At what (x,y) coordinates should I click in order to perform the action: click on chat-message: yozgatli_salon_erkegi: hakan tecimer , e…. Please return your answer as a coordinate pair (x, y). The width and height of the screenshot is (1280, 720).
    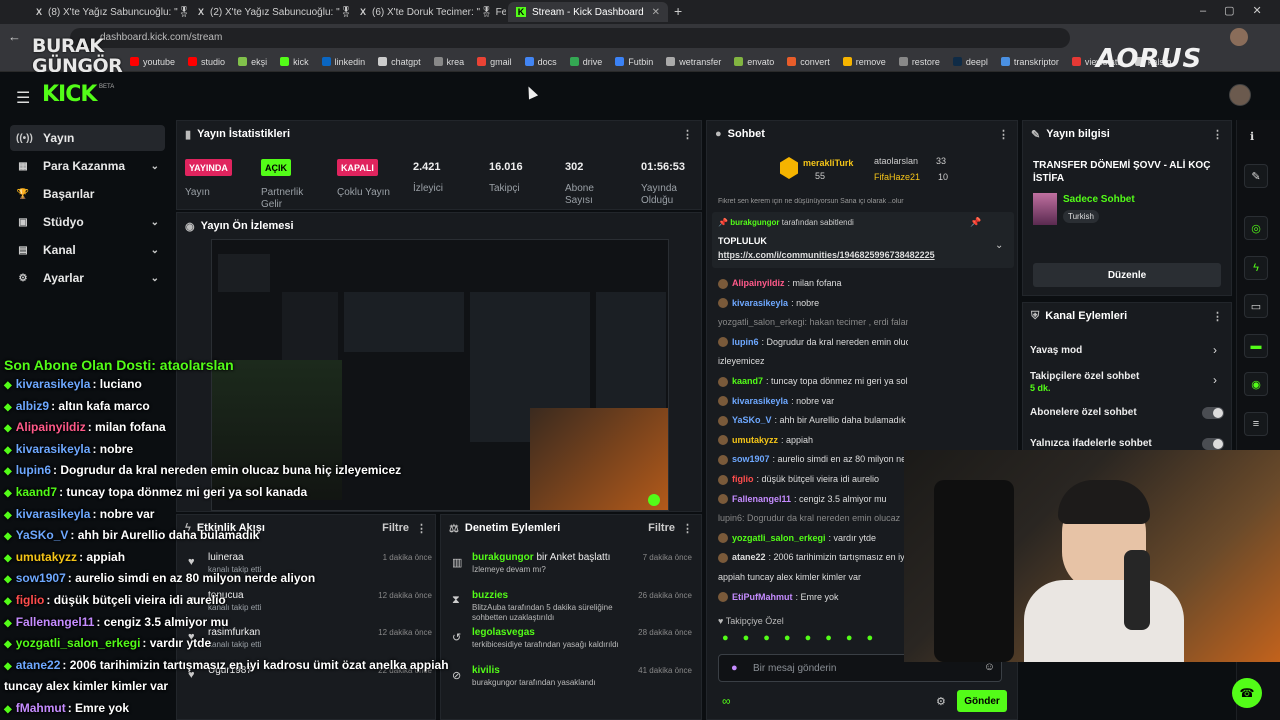
    Looking at the image, I should click on (813, 322).